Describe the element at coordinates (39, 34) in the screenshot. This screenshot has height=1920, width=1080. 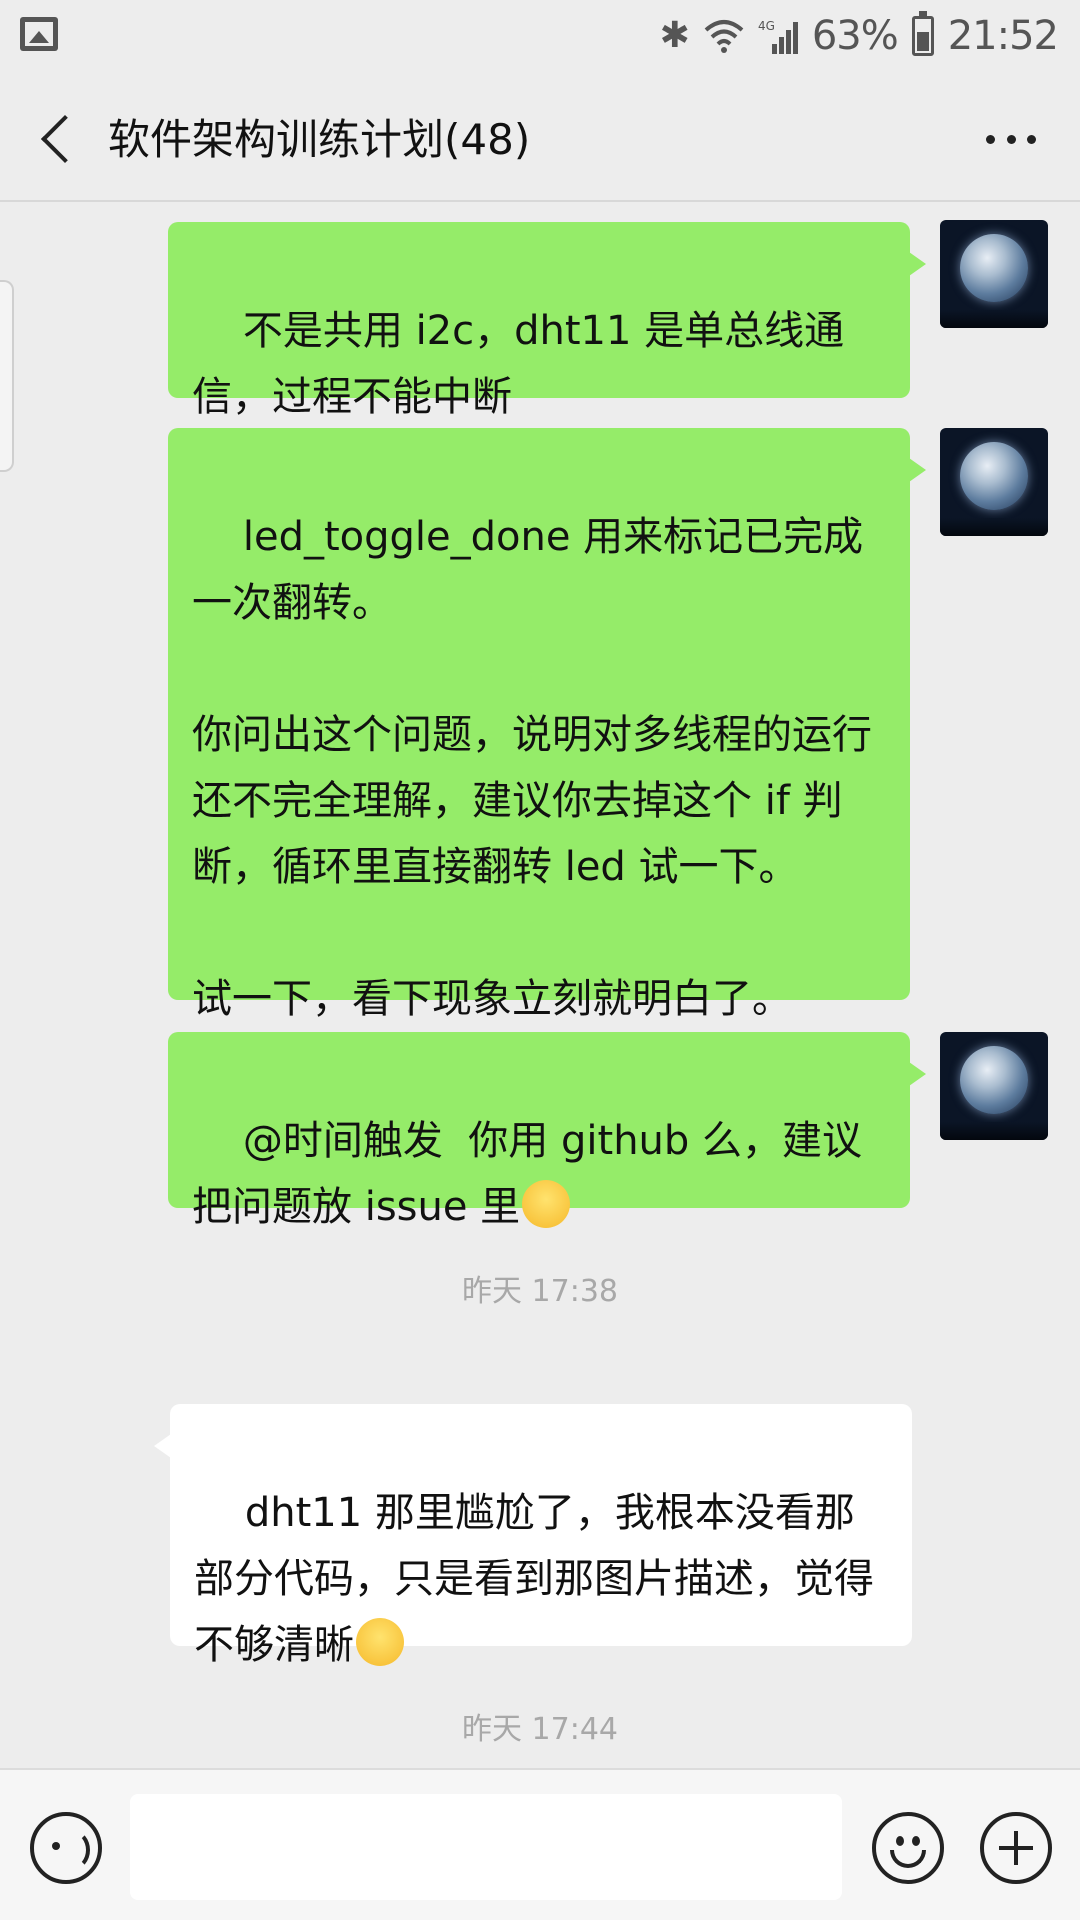
I see `gallery-icon` at that location.